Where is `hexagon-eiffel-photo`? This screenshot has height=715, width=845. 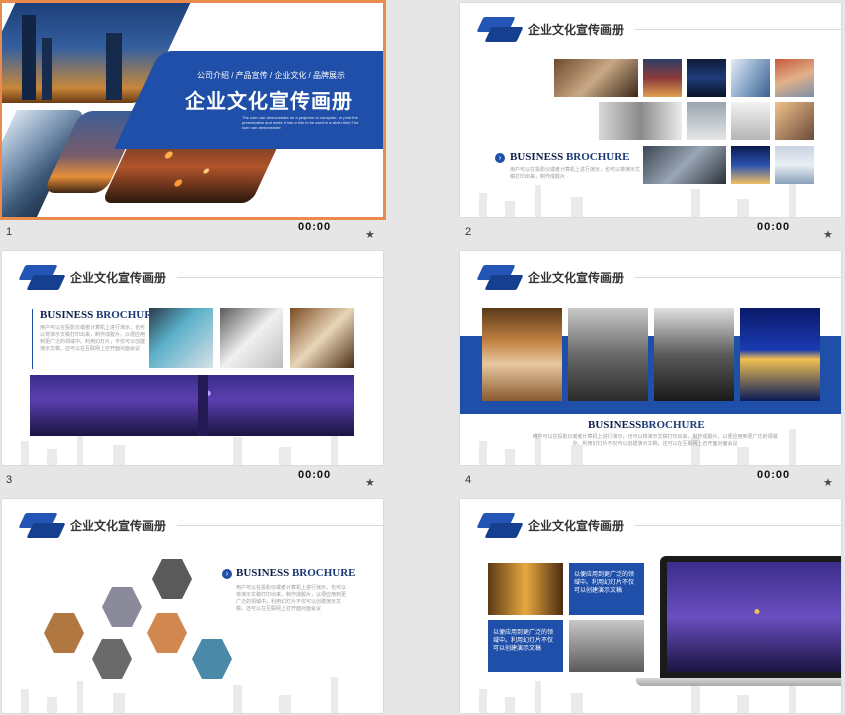
hexagon-eiffel-photo is located at coordinates (172, 579).